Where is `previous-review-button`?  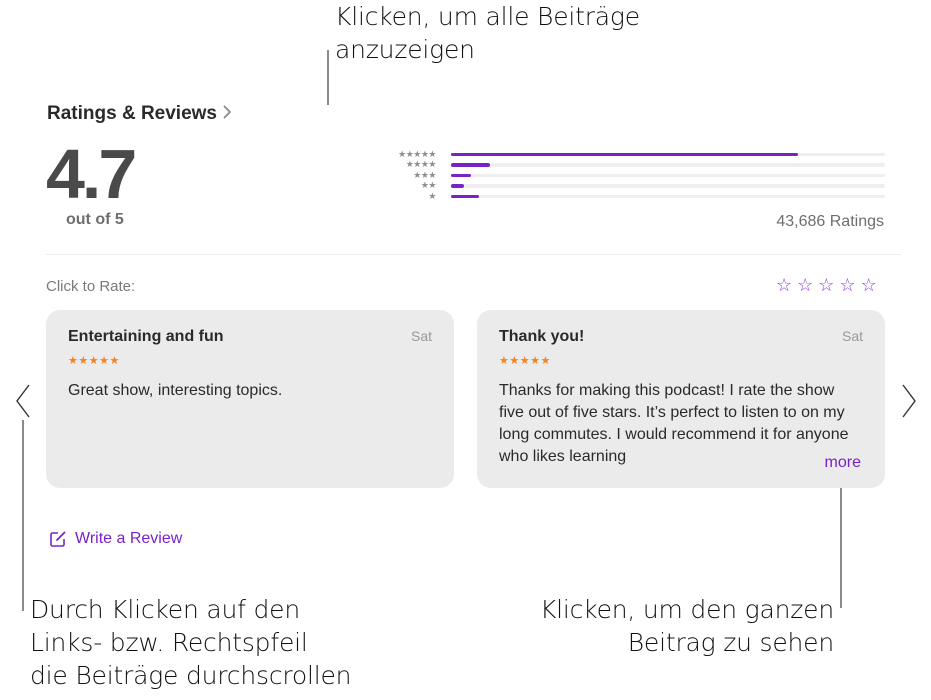
previous-review-button is located at coordinates (23, 403).